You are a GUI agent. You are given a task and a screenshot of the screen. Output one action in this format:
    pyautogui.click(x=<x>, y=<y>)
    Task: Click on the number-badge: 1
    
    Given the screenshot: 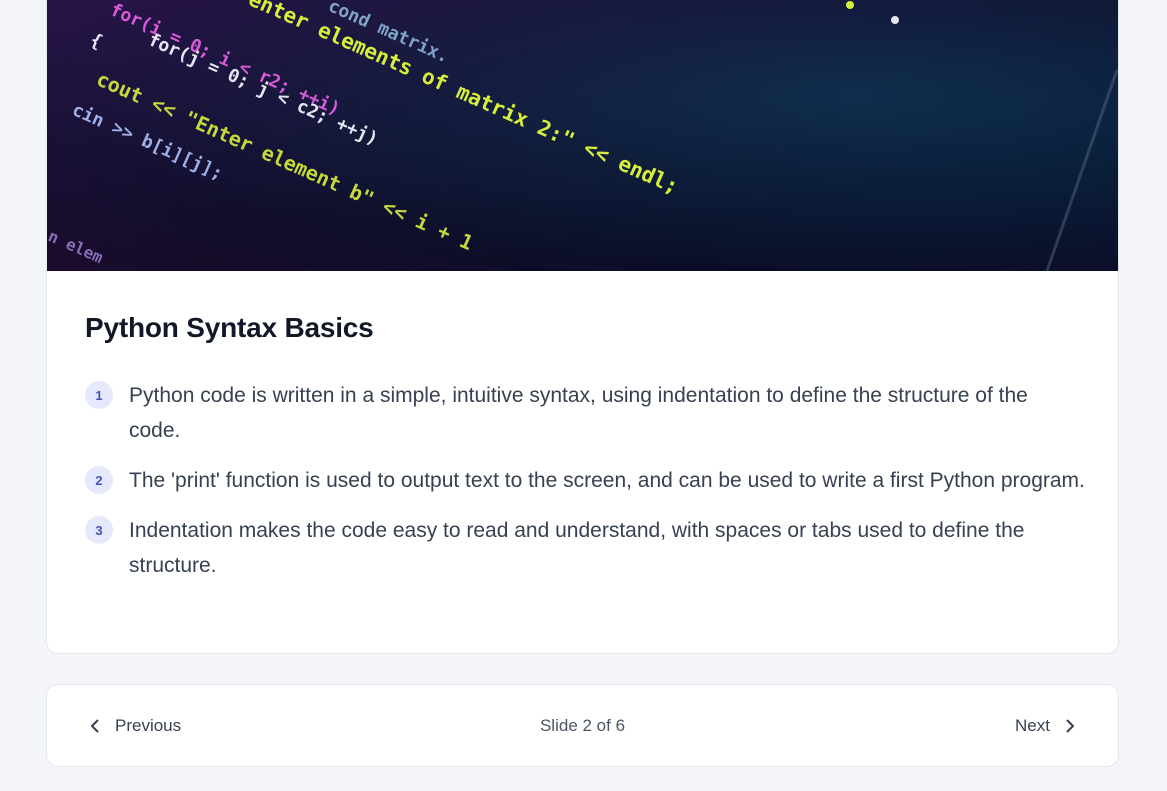 What is the action you would take?
    pyautogui.click(x=99, y=395)
    